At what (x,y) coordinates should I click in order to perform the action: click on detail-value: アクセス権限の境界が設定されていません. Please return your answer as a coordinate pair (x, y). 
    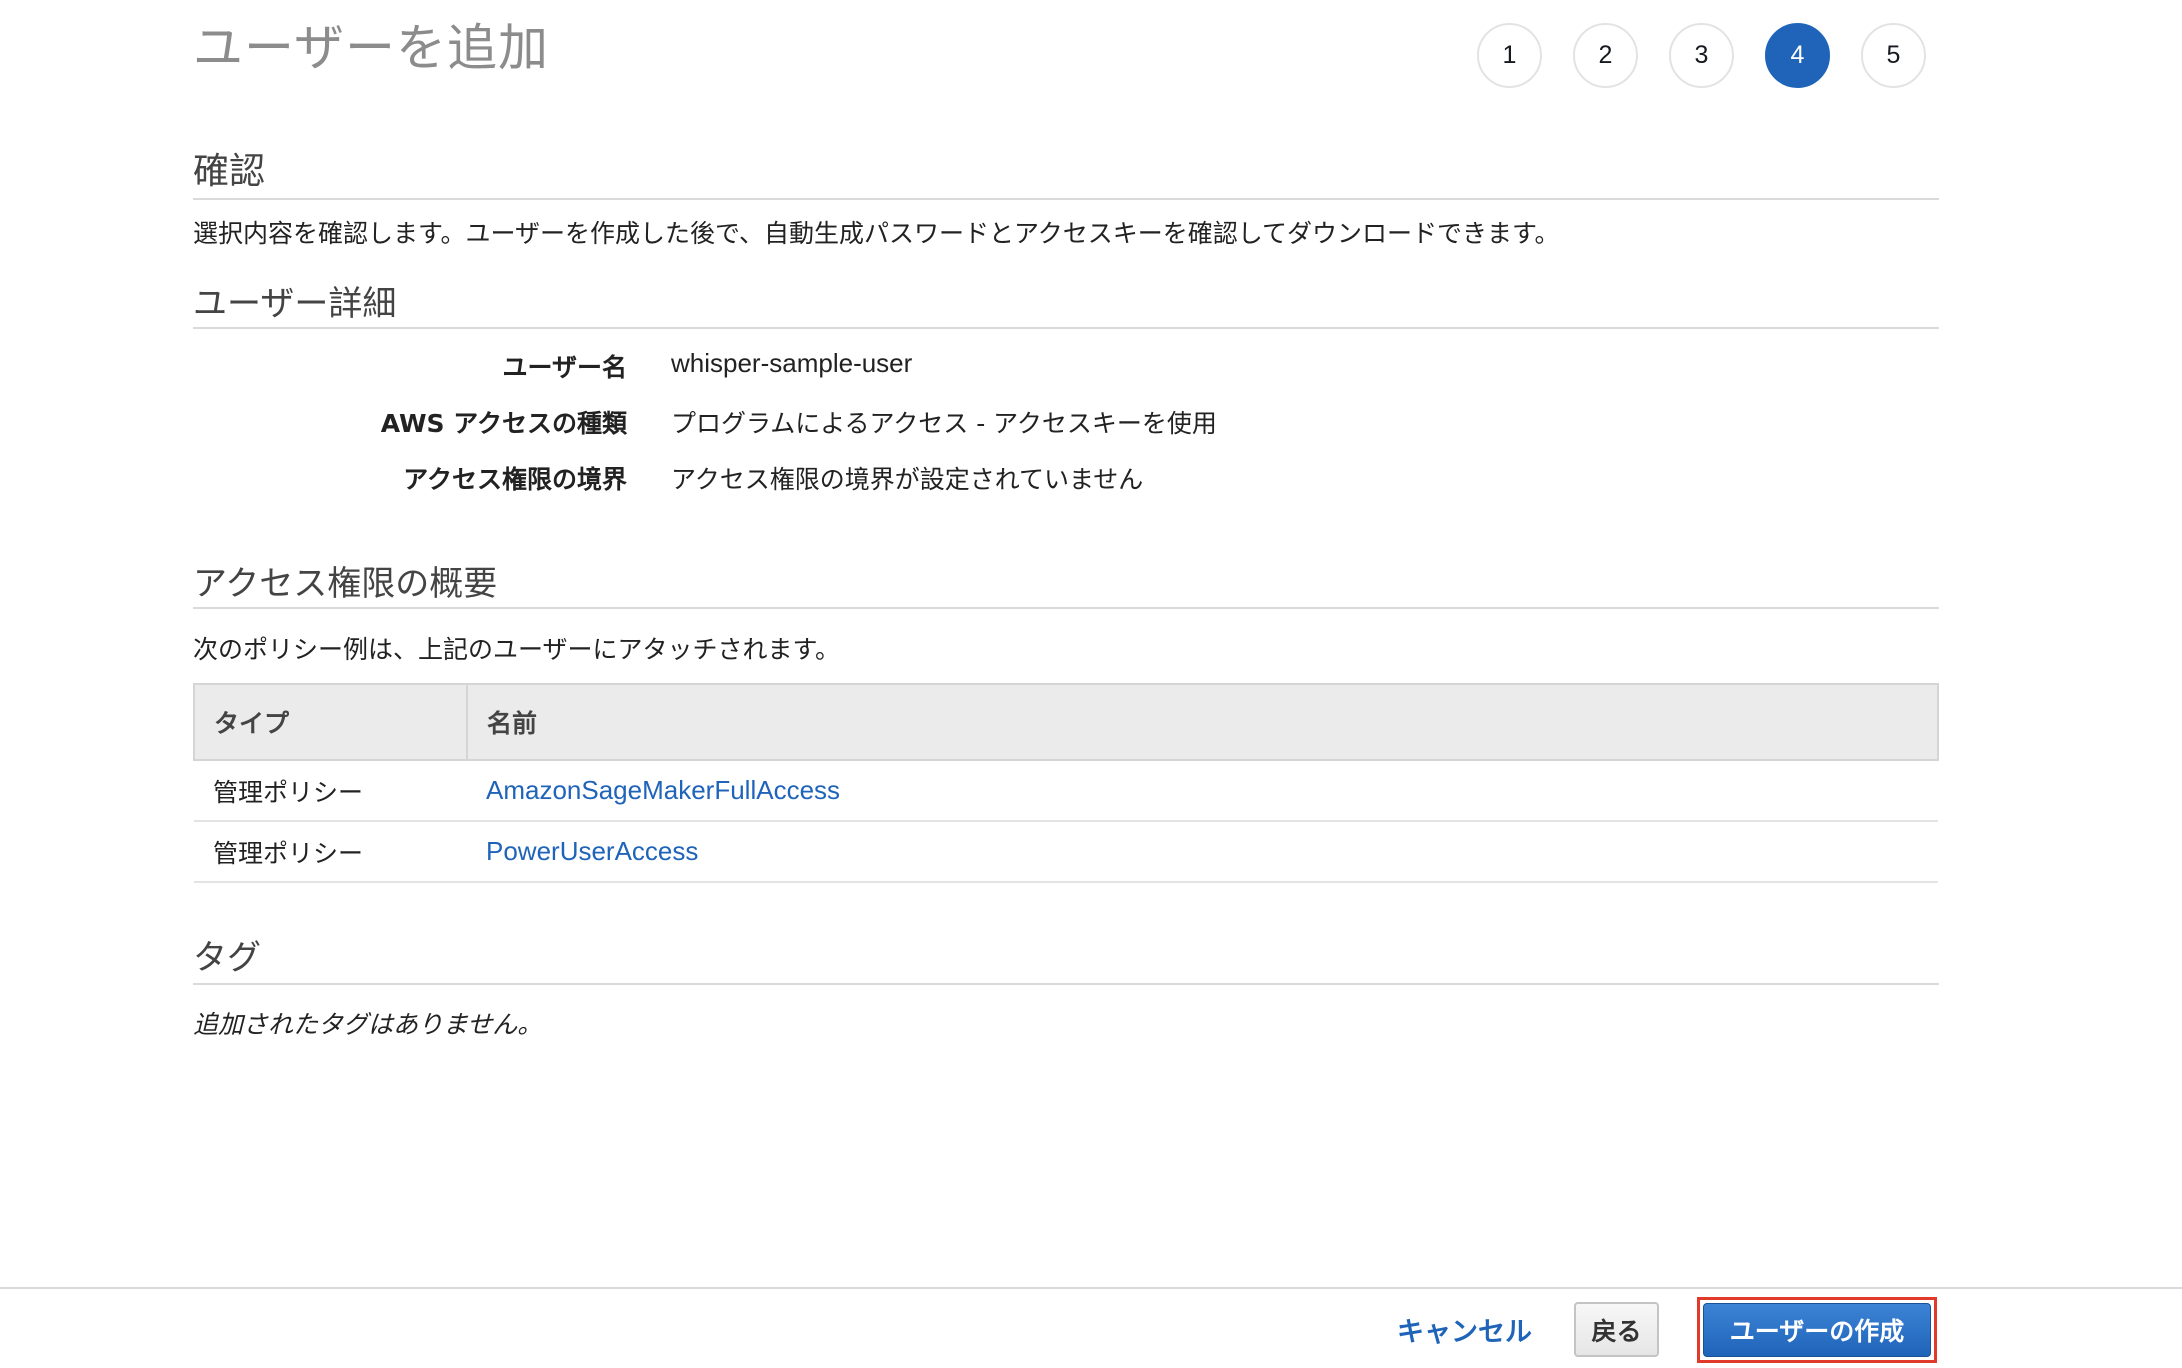
    Looking at the image, I should click on (907, 479).